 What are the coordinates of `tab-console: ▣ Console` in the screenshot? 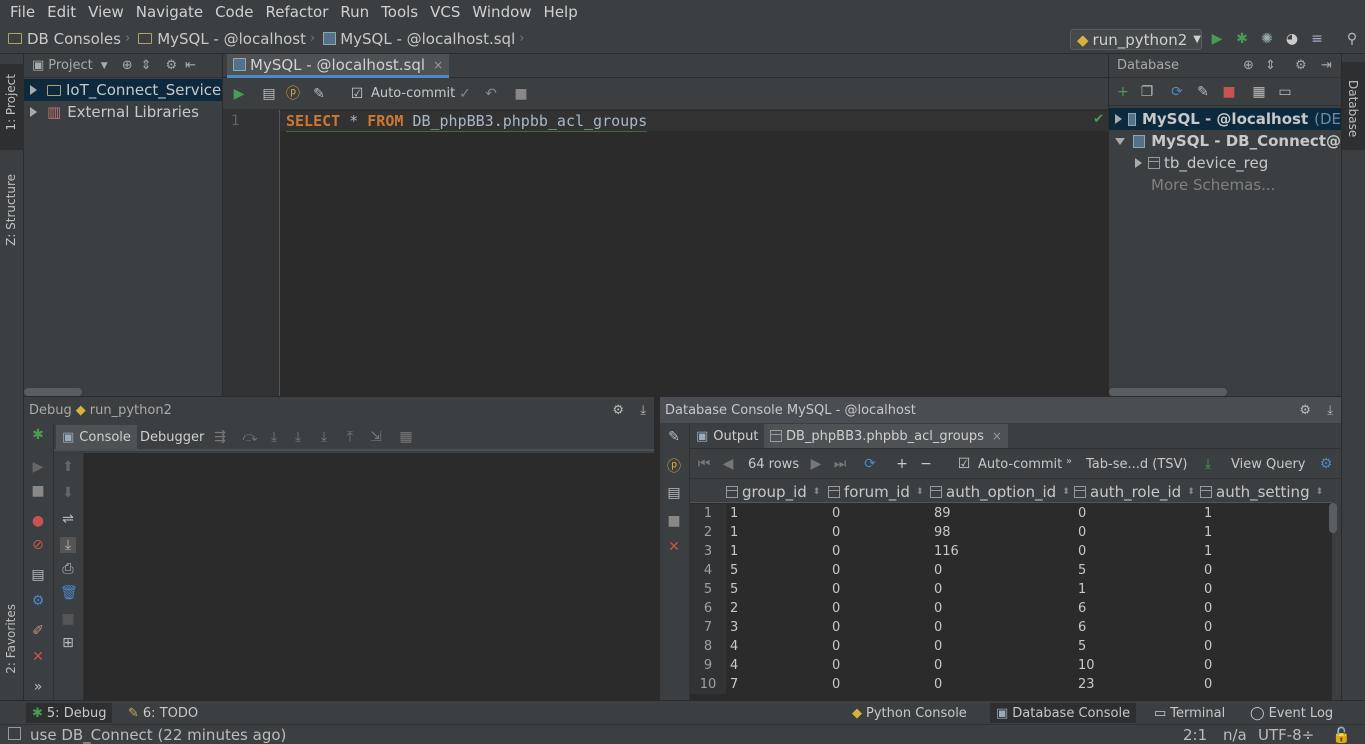 It's located at (96, 437).